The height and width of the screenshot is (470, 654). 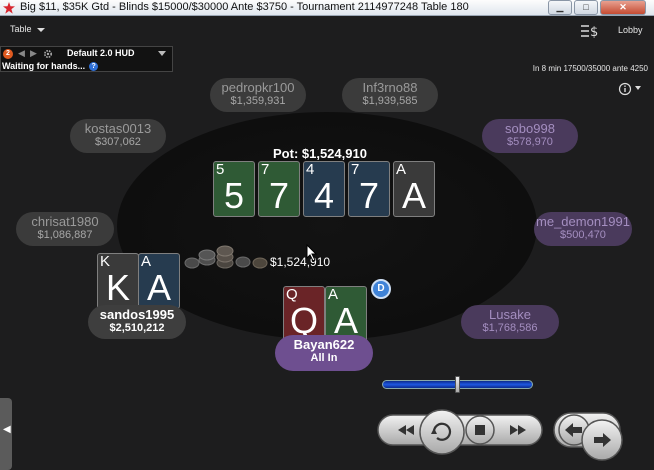 I want to click on blind-level-info: In 8 min 17500/35000 ante 4250, so click(x=590, y=68).